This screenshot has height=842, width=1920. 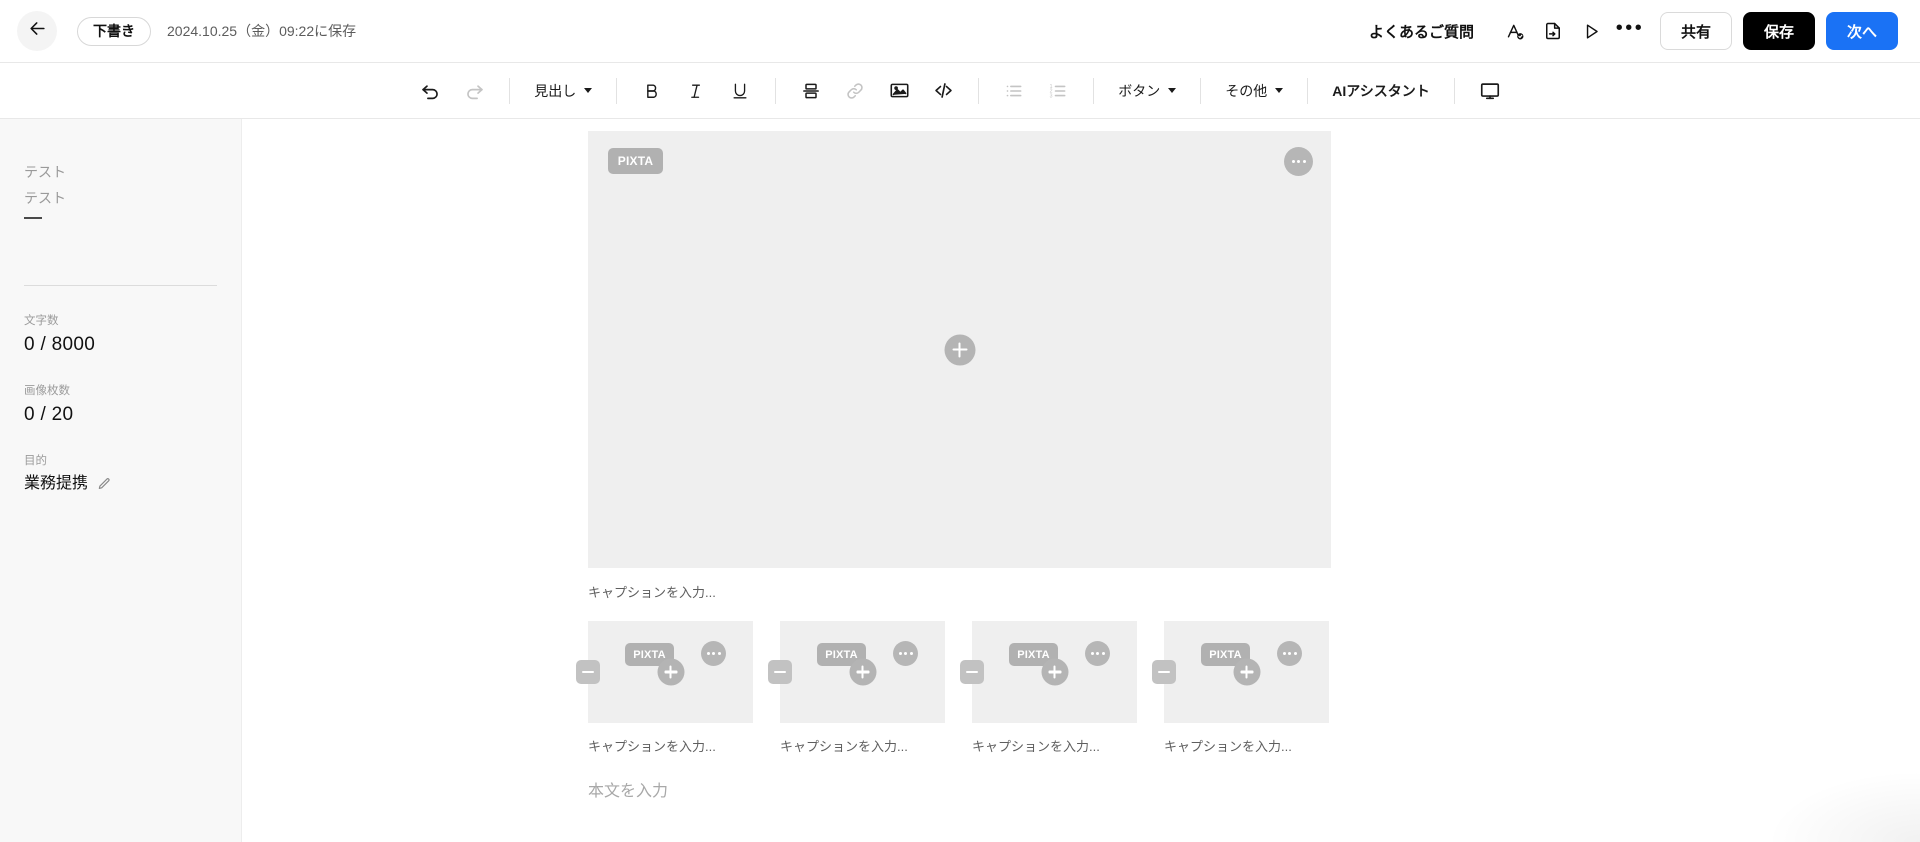 What do you see at coordinates (120, 406) in the screenshot?
I see `stat-image-count: 画像枚数 0 / 20` at bounding box center [120, 406].